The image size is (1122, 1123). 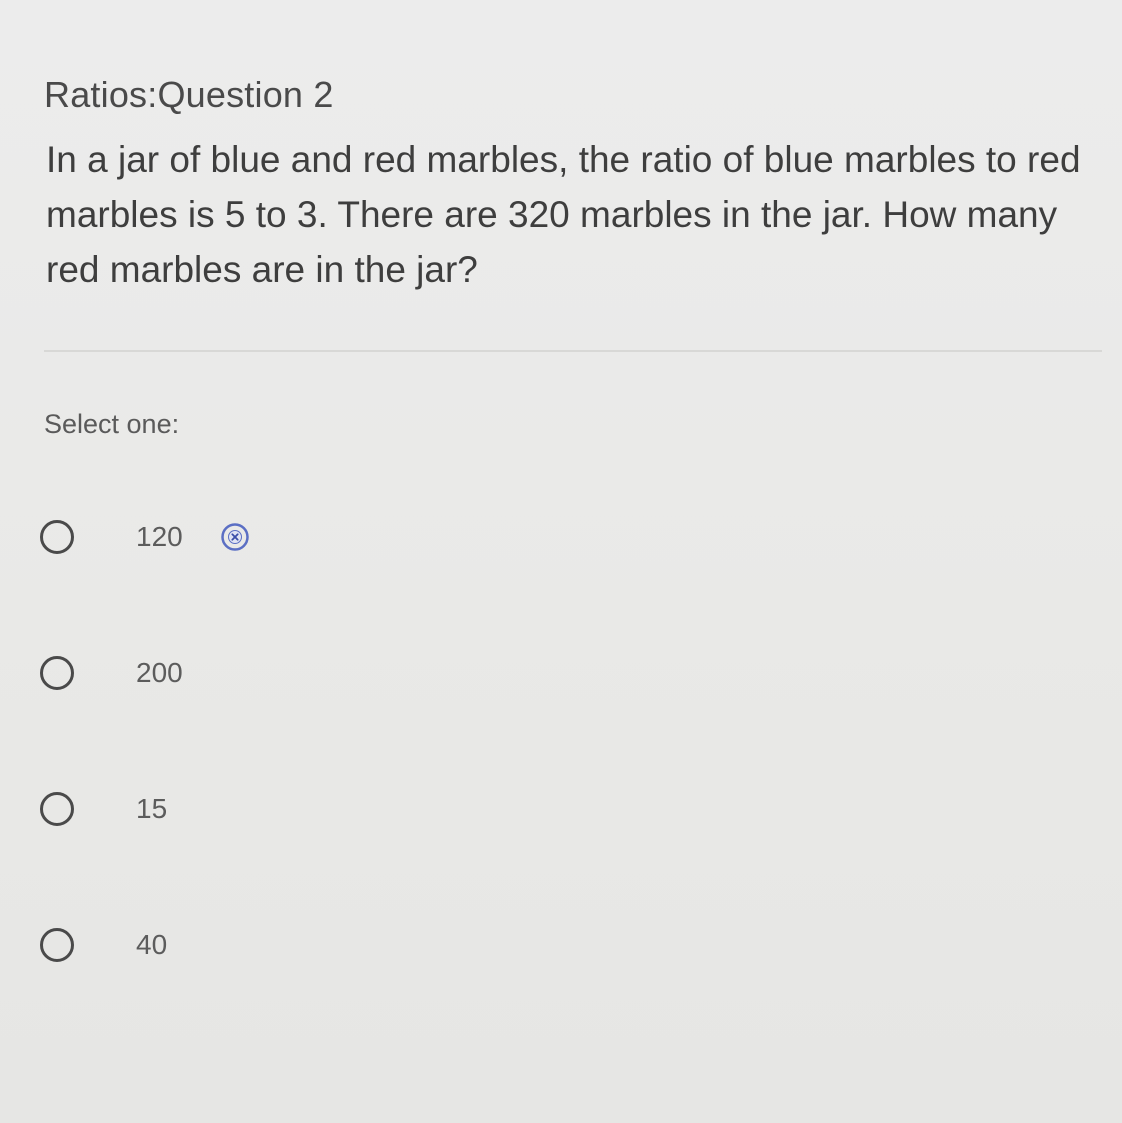 I want to click on answer-option-label: 40, so click(x=152, y=944).